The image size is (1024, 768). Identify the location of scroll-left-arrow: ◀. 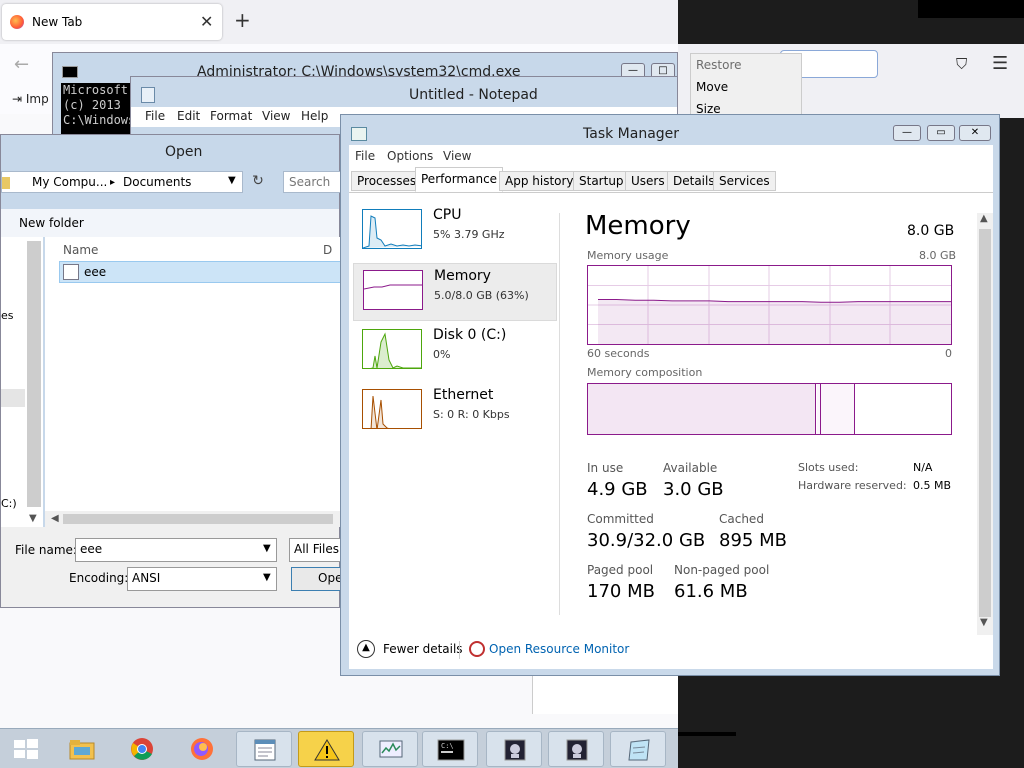
(55, 518).